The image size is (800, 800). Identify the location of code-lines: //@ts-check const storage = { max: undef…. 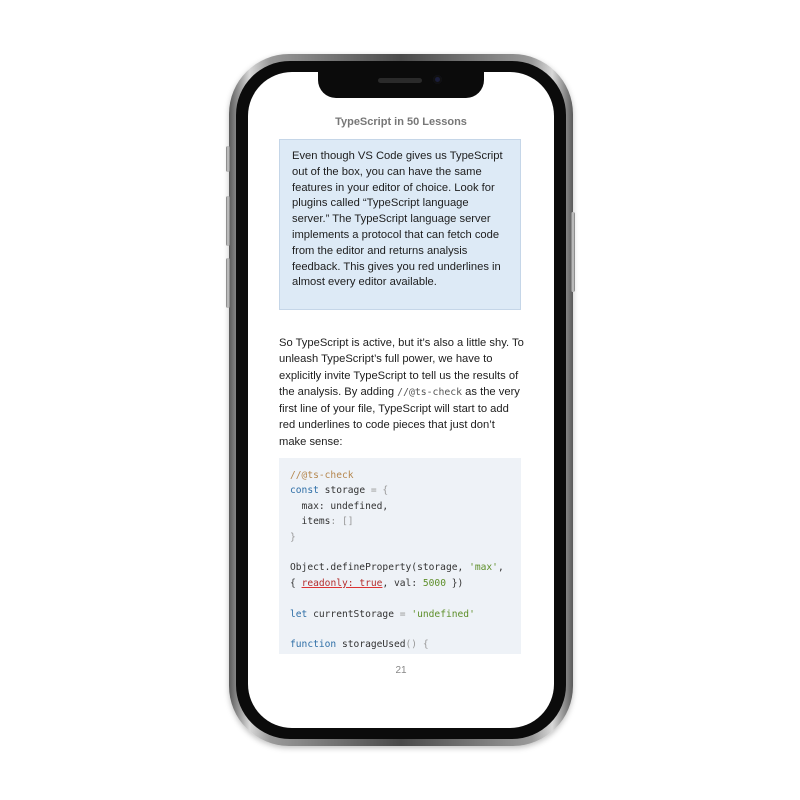
(397, 560).